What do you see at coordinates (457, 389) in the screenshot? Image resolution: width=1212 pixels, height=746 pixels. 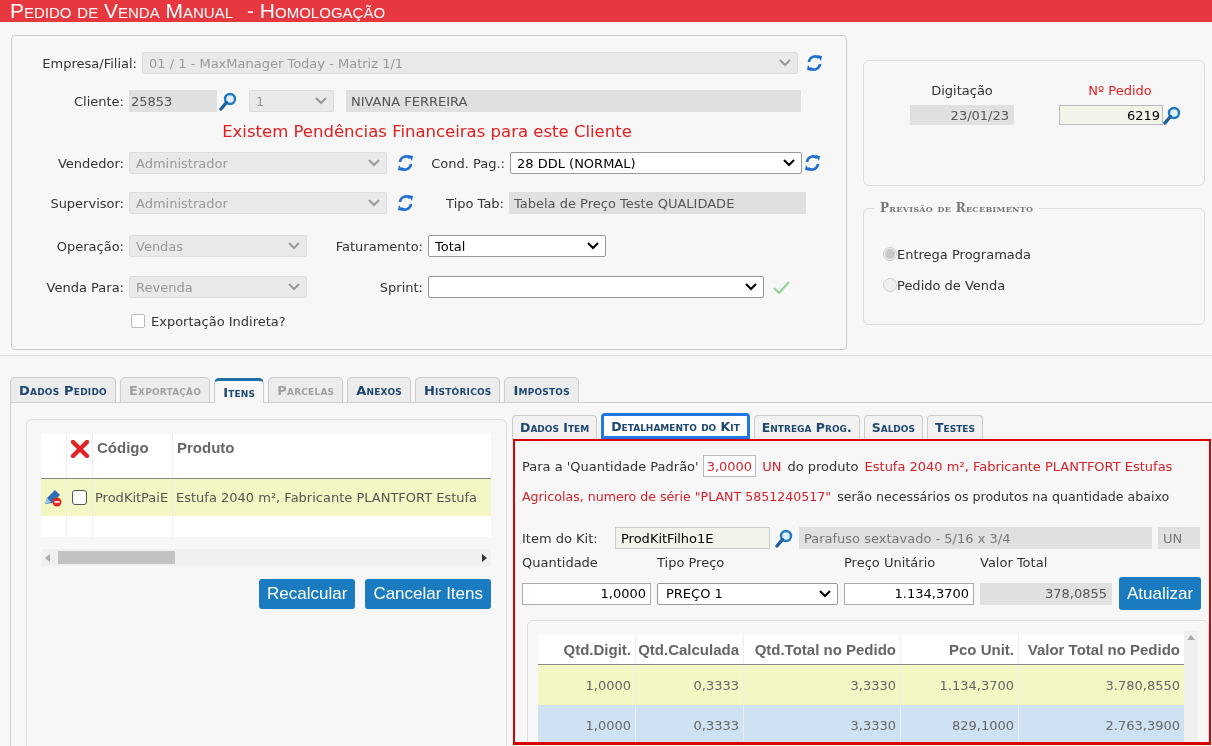 I see `tab: Históricos` at bounding box center [457, 389].